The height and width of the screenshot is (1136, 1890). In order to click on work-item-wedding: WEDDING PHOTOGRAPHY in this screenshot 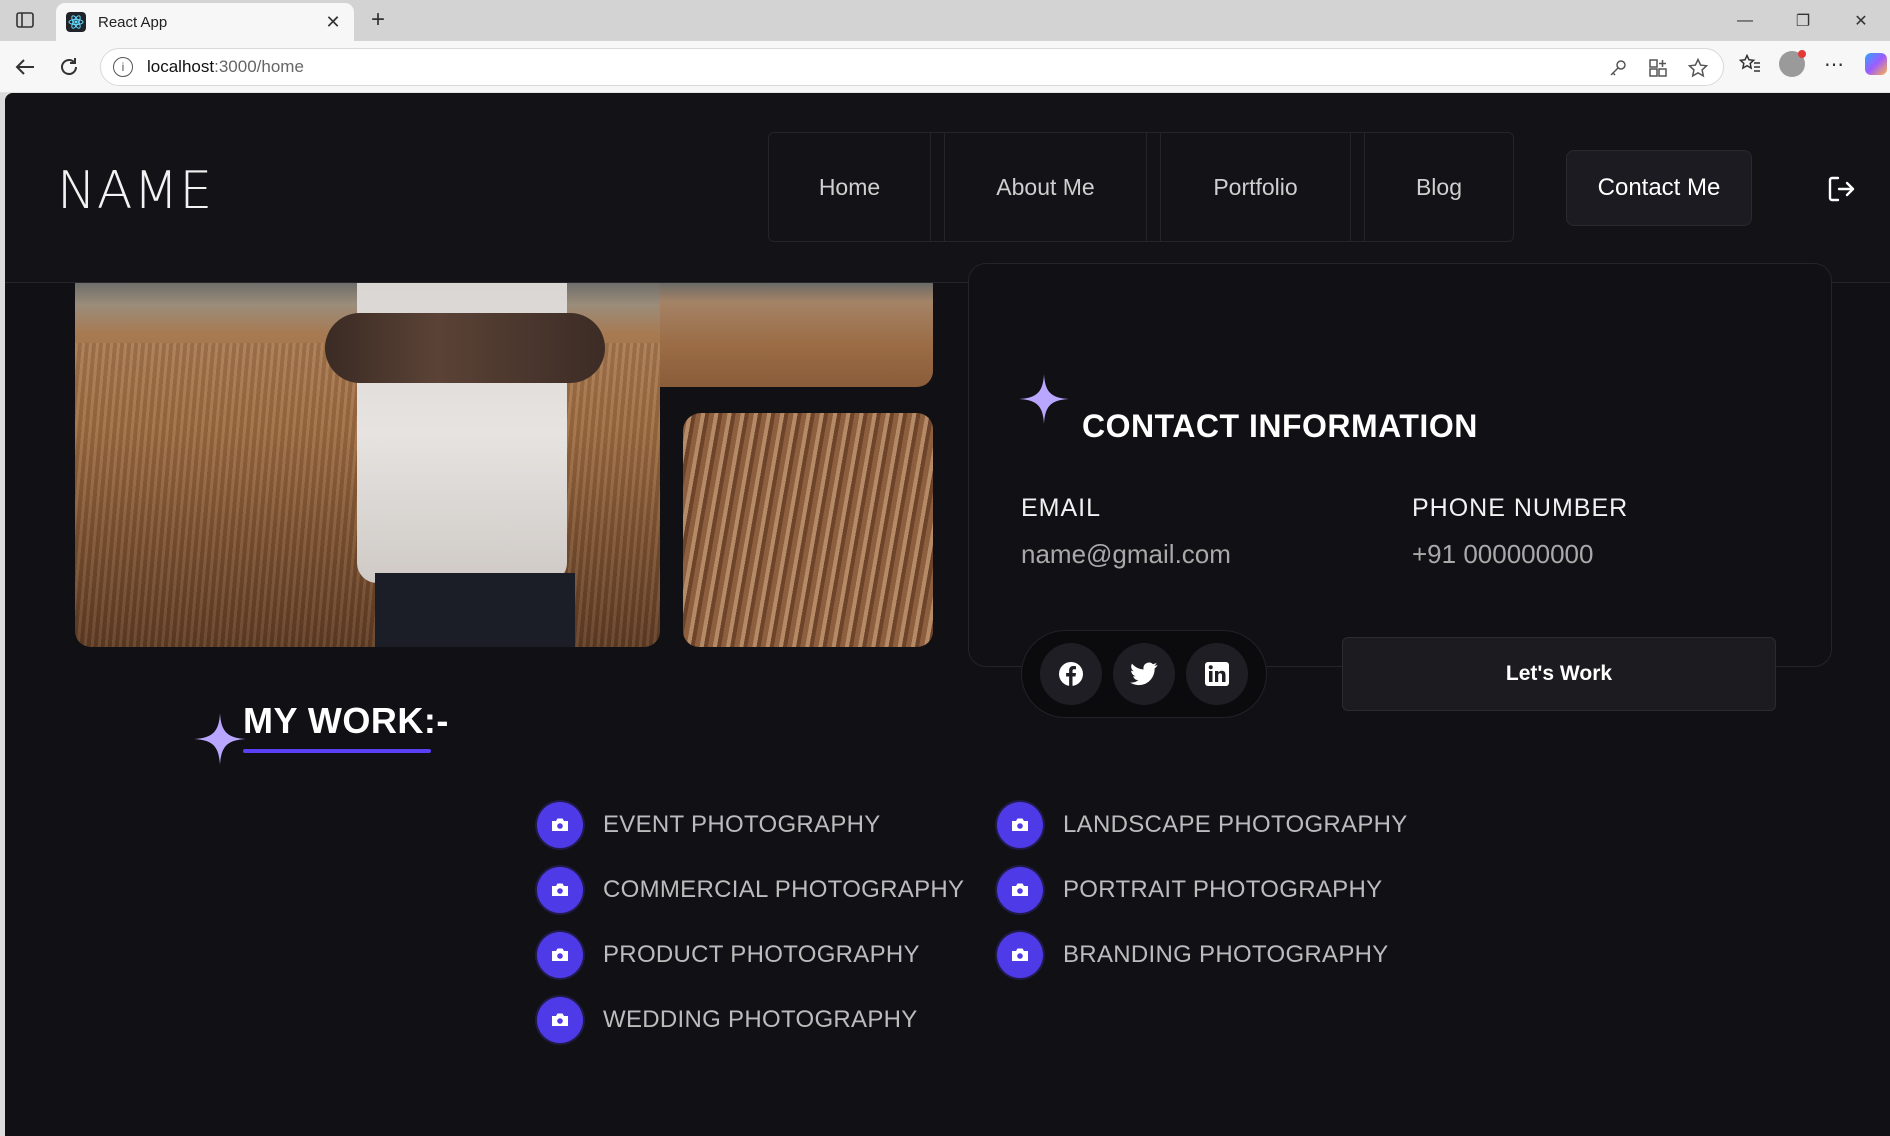, I will do `click(727, 1020)`.